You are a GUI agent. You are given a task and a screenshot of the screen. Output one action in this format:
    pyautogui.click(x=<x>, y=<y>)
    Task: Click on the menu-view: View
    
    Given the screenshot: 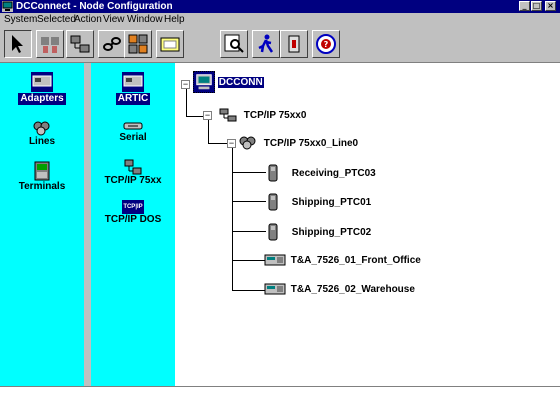 What is the action you would take?
    pyautogui.click(x=114, y=20)
    